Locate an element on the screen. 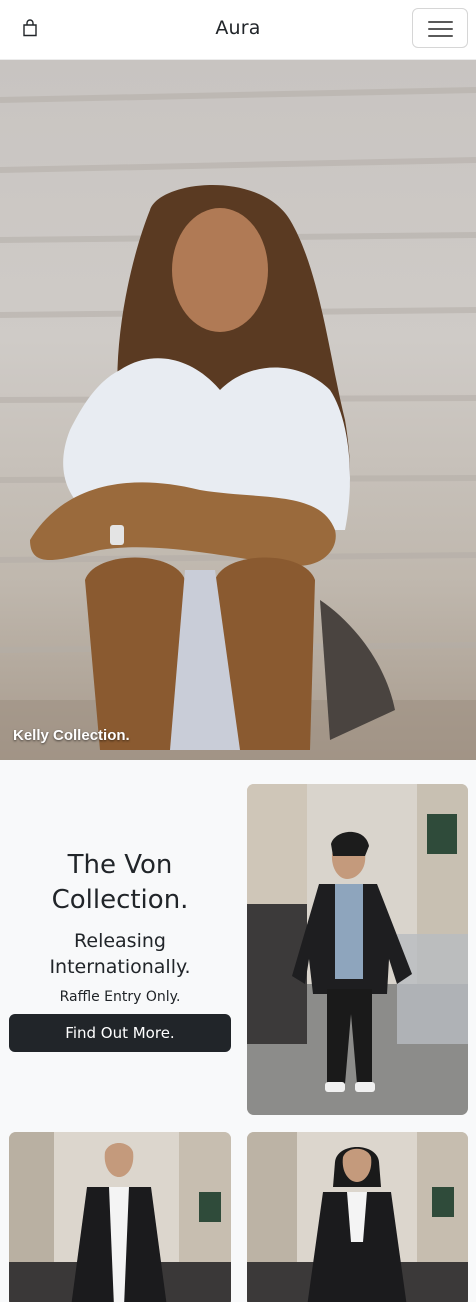 The height and width of the screenshot is (1302, 476). hero-caption: Kelly Collection. is located at coordinates (71, 735).